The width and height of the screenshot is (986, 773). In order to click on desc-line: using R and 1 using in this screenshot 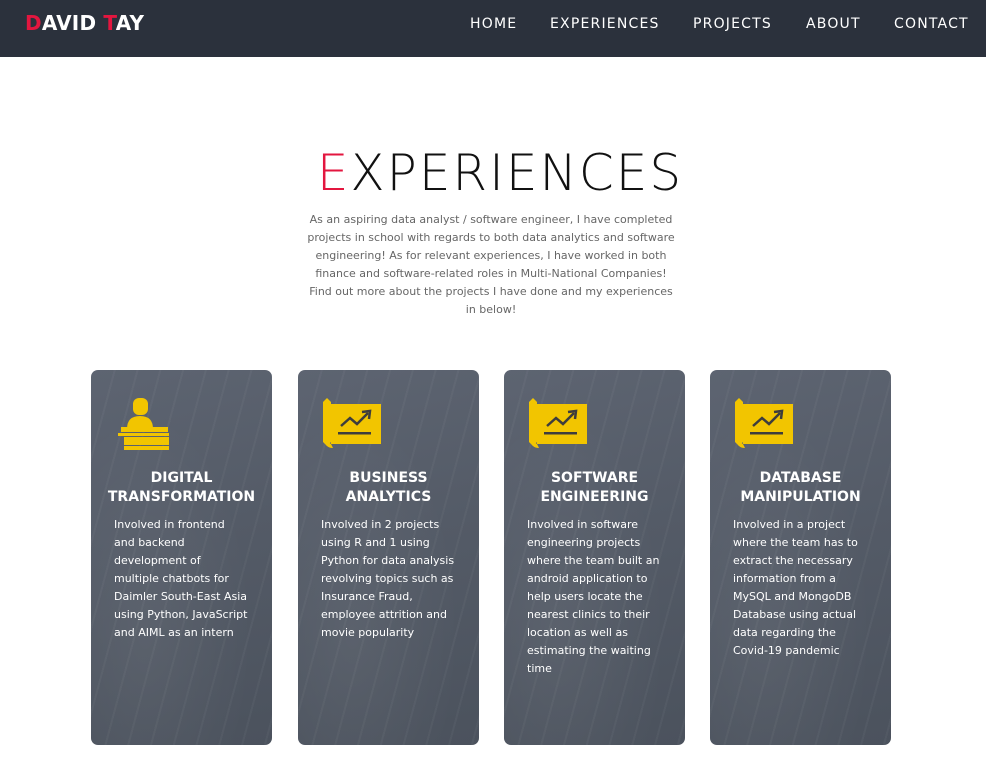, I will do `click(375, 542)`.